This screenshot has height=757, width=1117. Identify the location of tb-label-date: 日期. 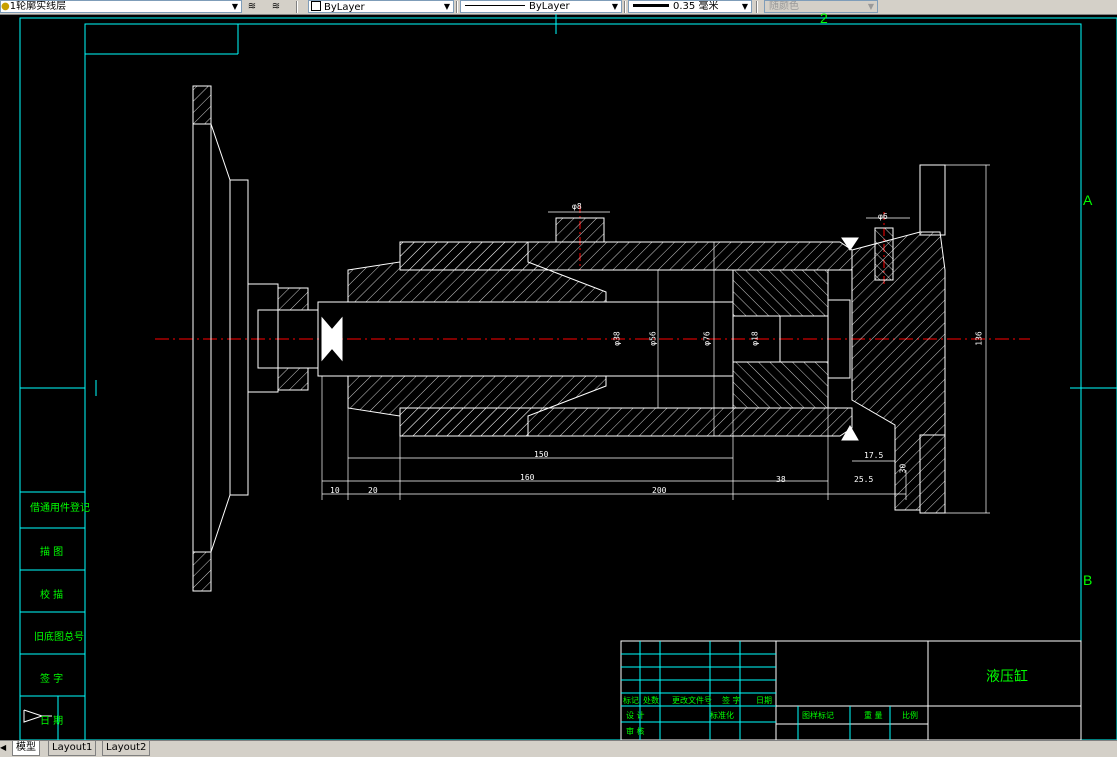
(764, 700).